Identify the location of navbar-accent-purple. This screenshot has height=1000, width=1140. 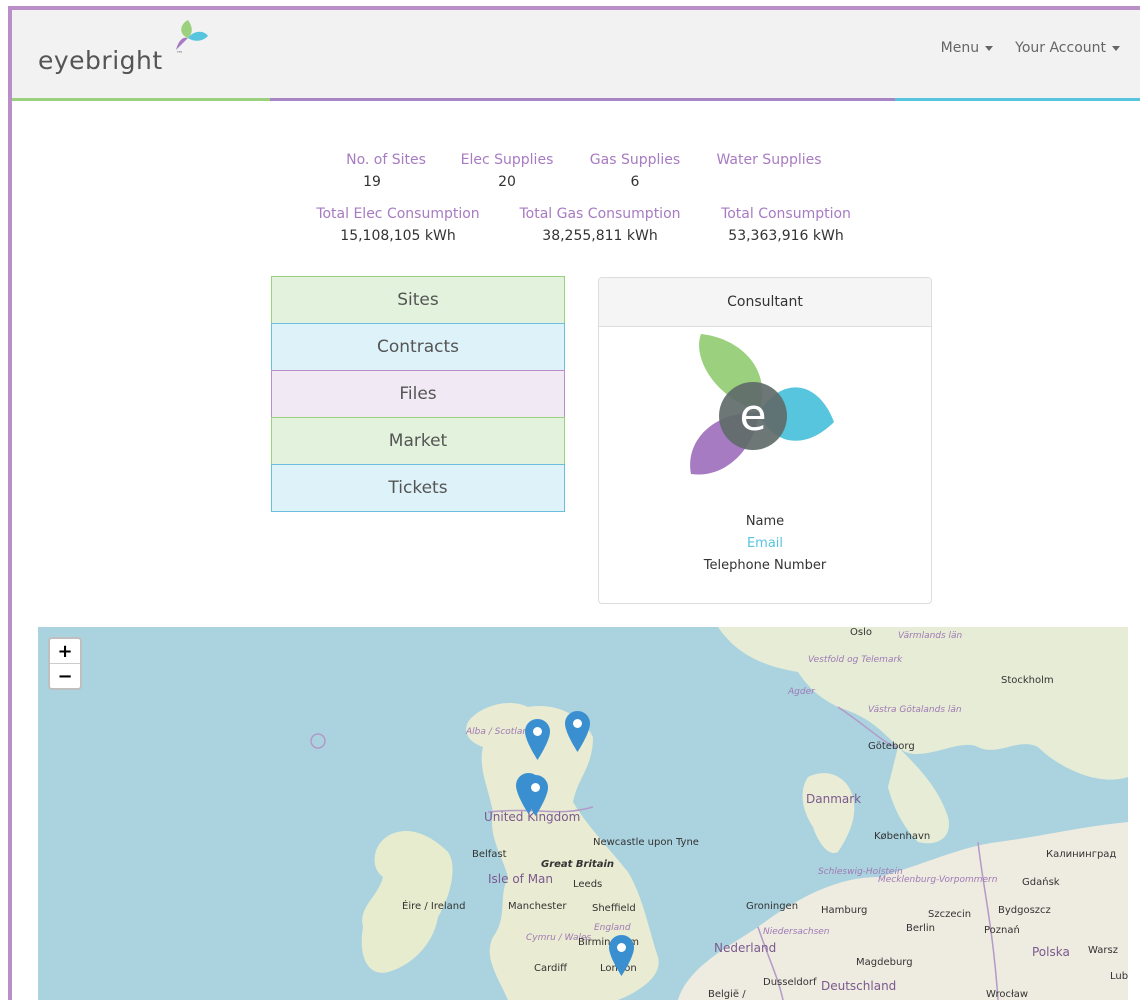
(582, 99).